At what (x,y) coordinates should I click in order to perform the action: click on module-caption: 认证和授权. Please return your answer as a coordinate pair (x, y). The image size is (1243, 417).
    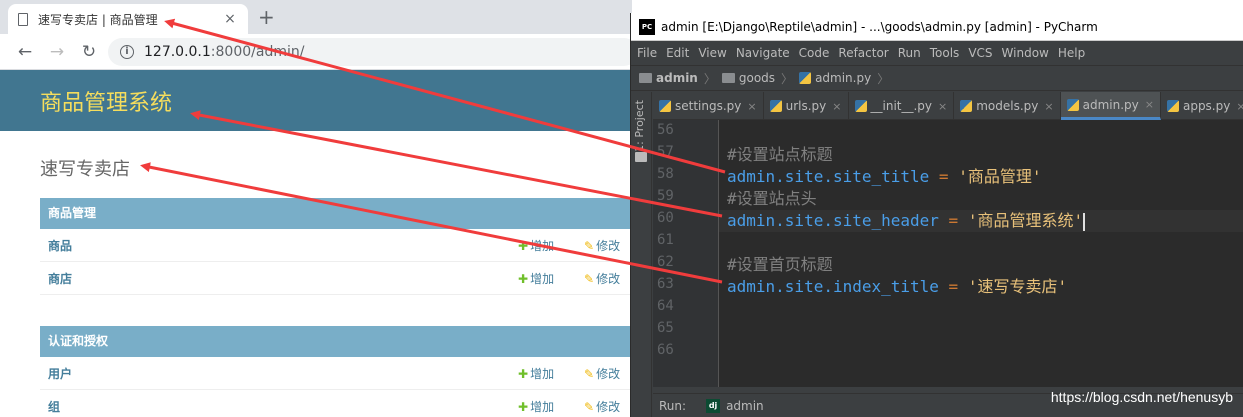
    Looking at the image, I should click on (336, 341).